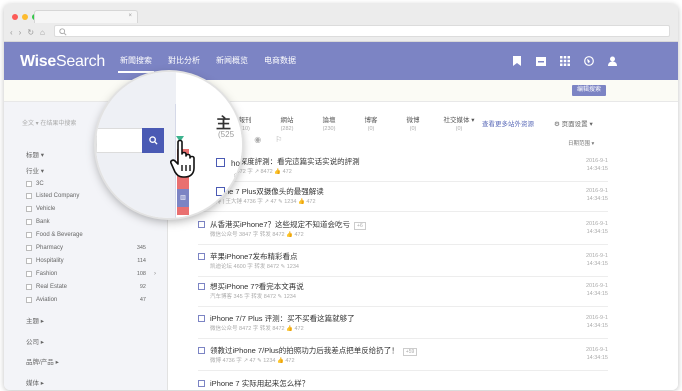 This screenshot has width=682, height=391. Describe the element at coordinates (360, 226) in the screenshot. I see `more-count-badge: +6` at that location.